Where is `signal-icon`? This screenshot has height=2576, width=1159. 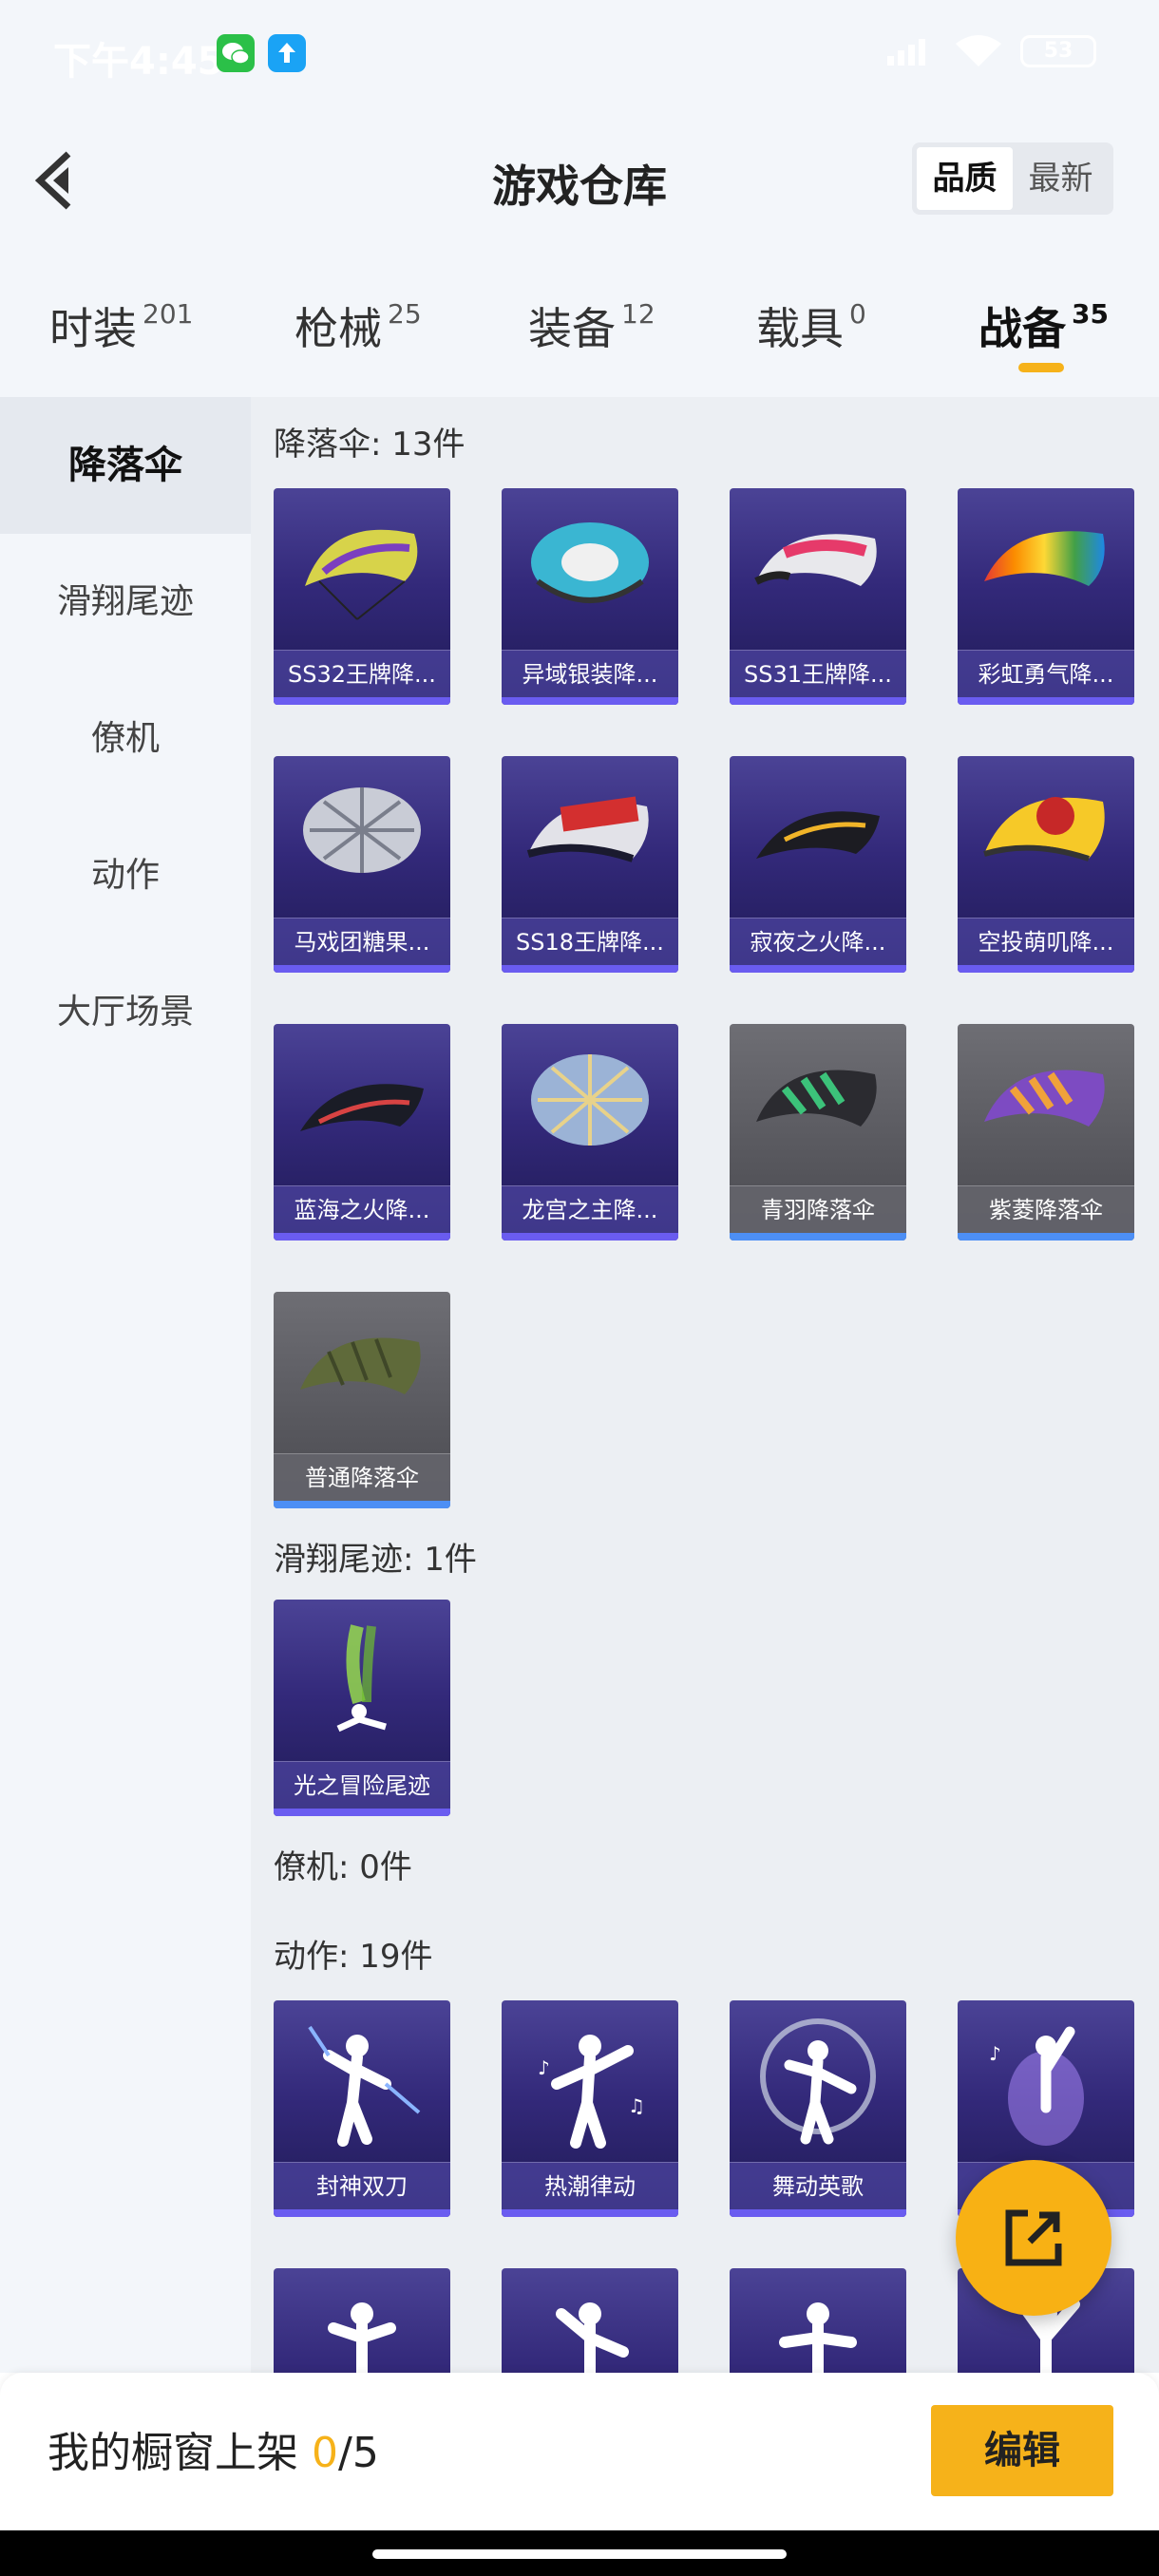
signal-icon is located at coordinates (906, 52).